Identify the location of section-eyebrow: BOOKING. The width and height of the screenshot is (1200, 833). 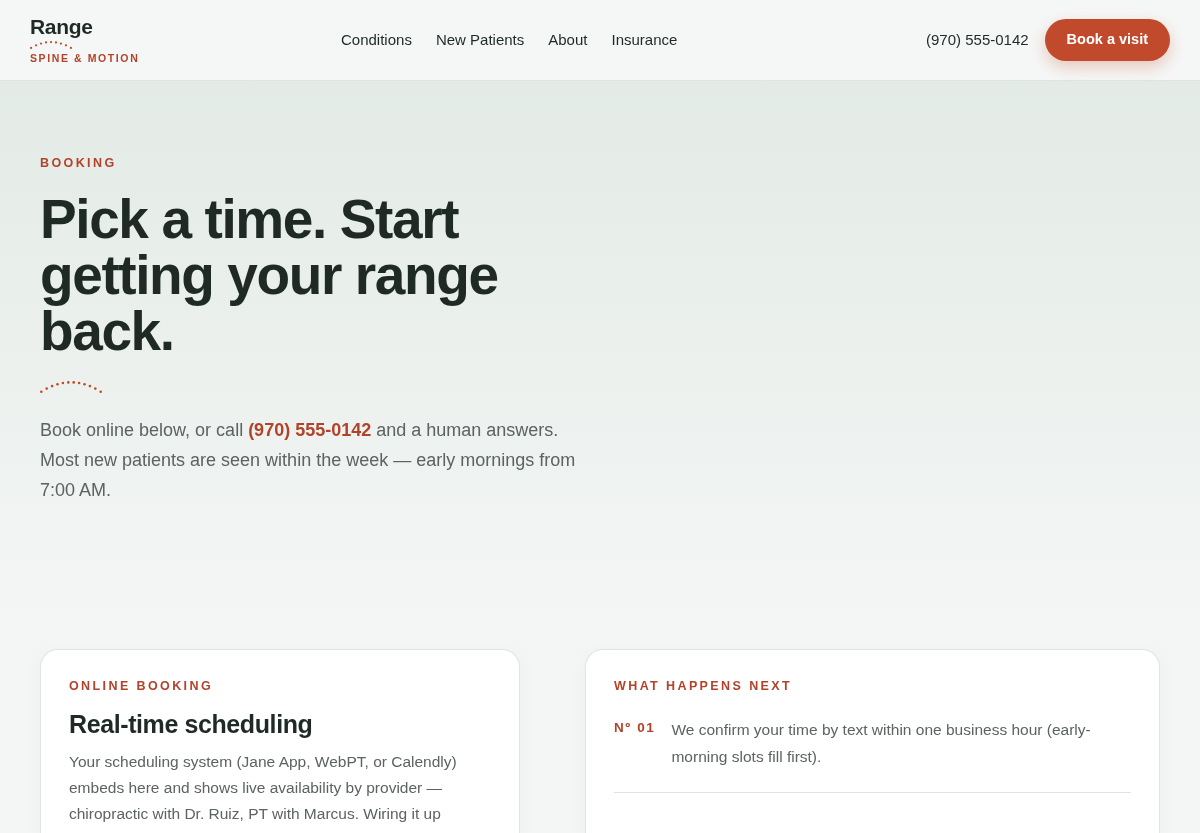
(79, 163).